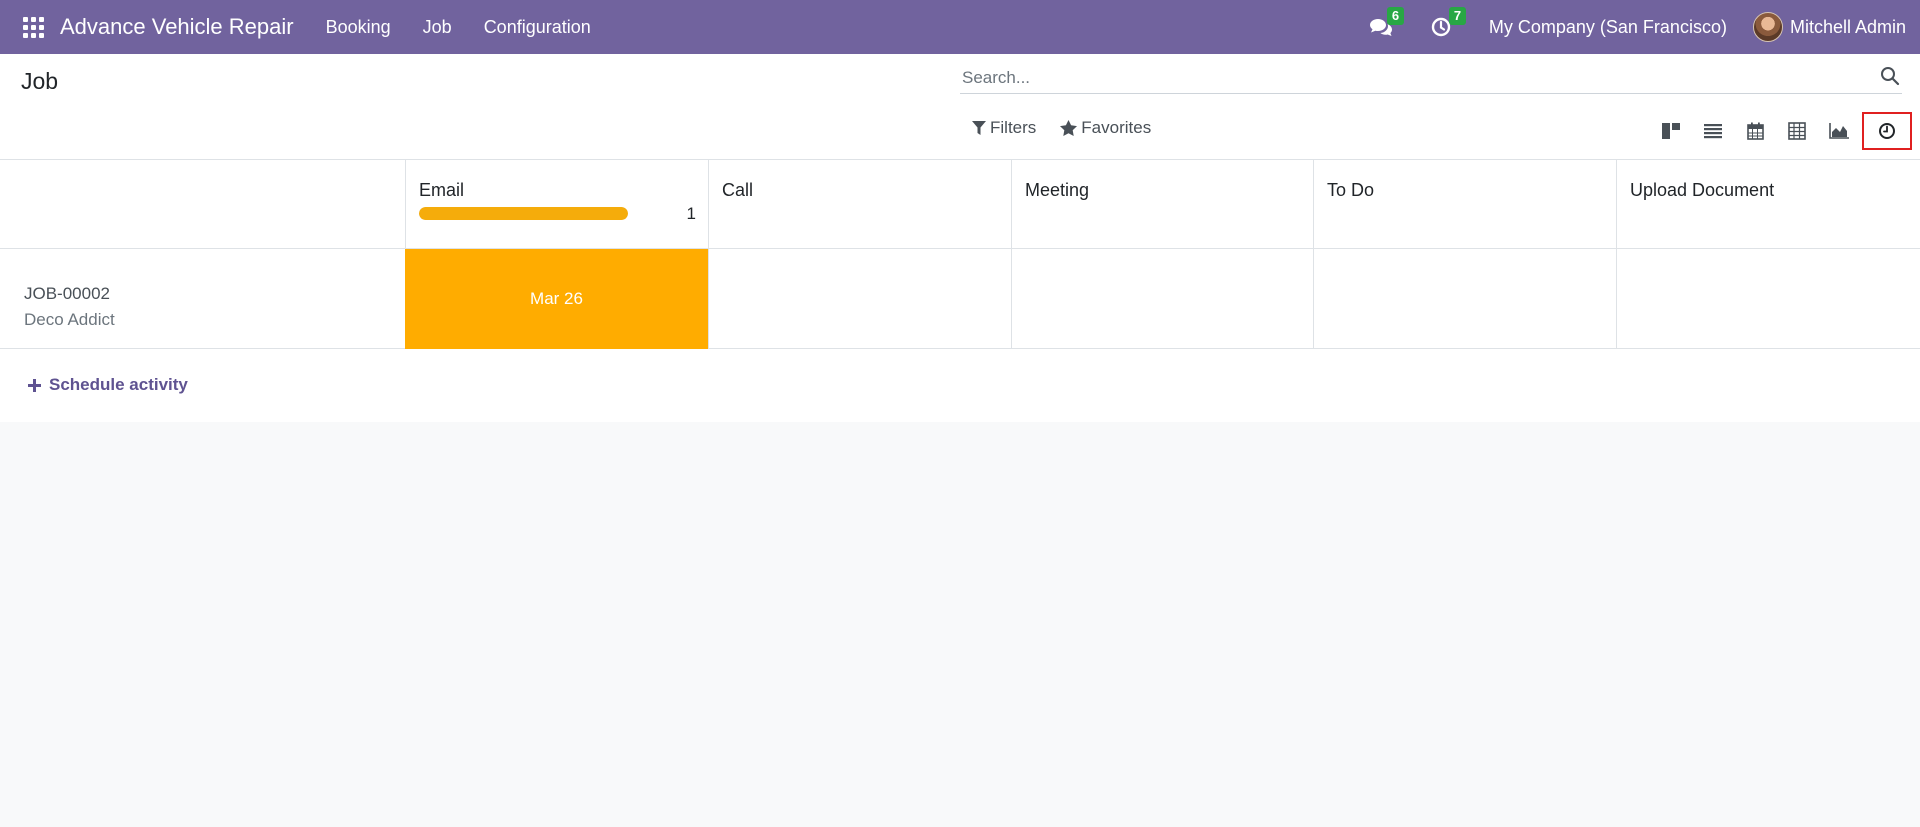 The image size is (1920, 827). What do you see at coordinates (34, 385) in the screenshot?
I see `plus-icon` at bounding box center [34, 385].